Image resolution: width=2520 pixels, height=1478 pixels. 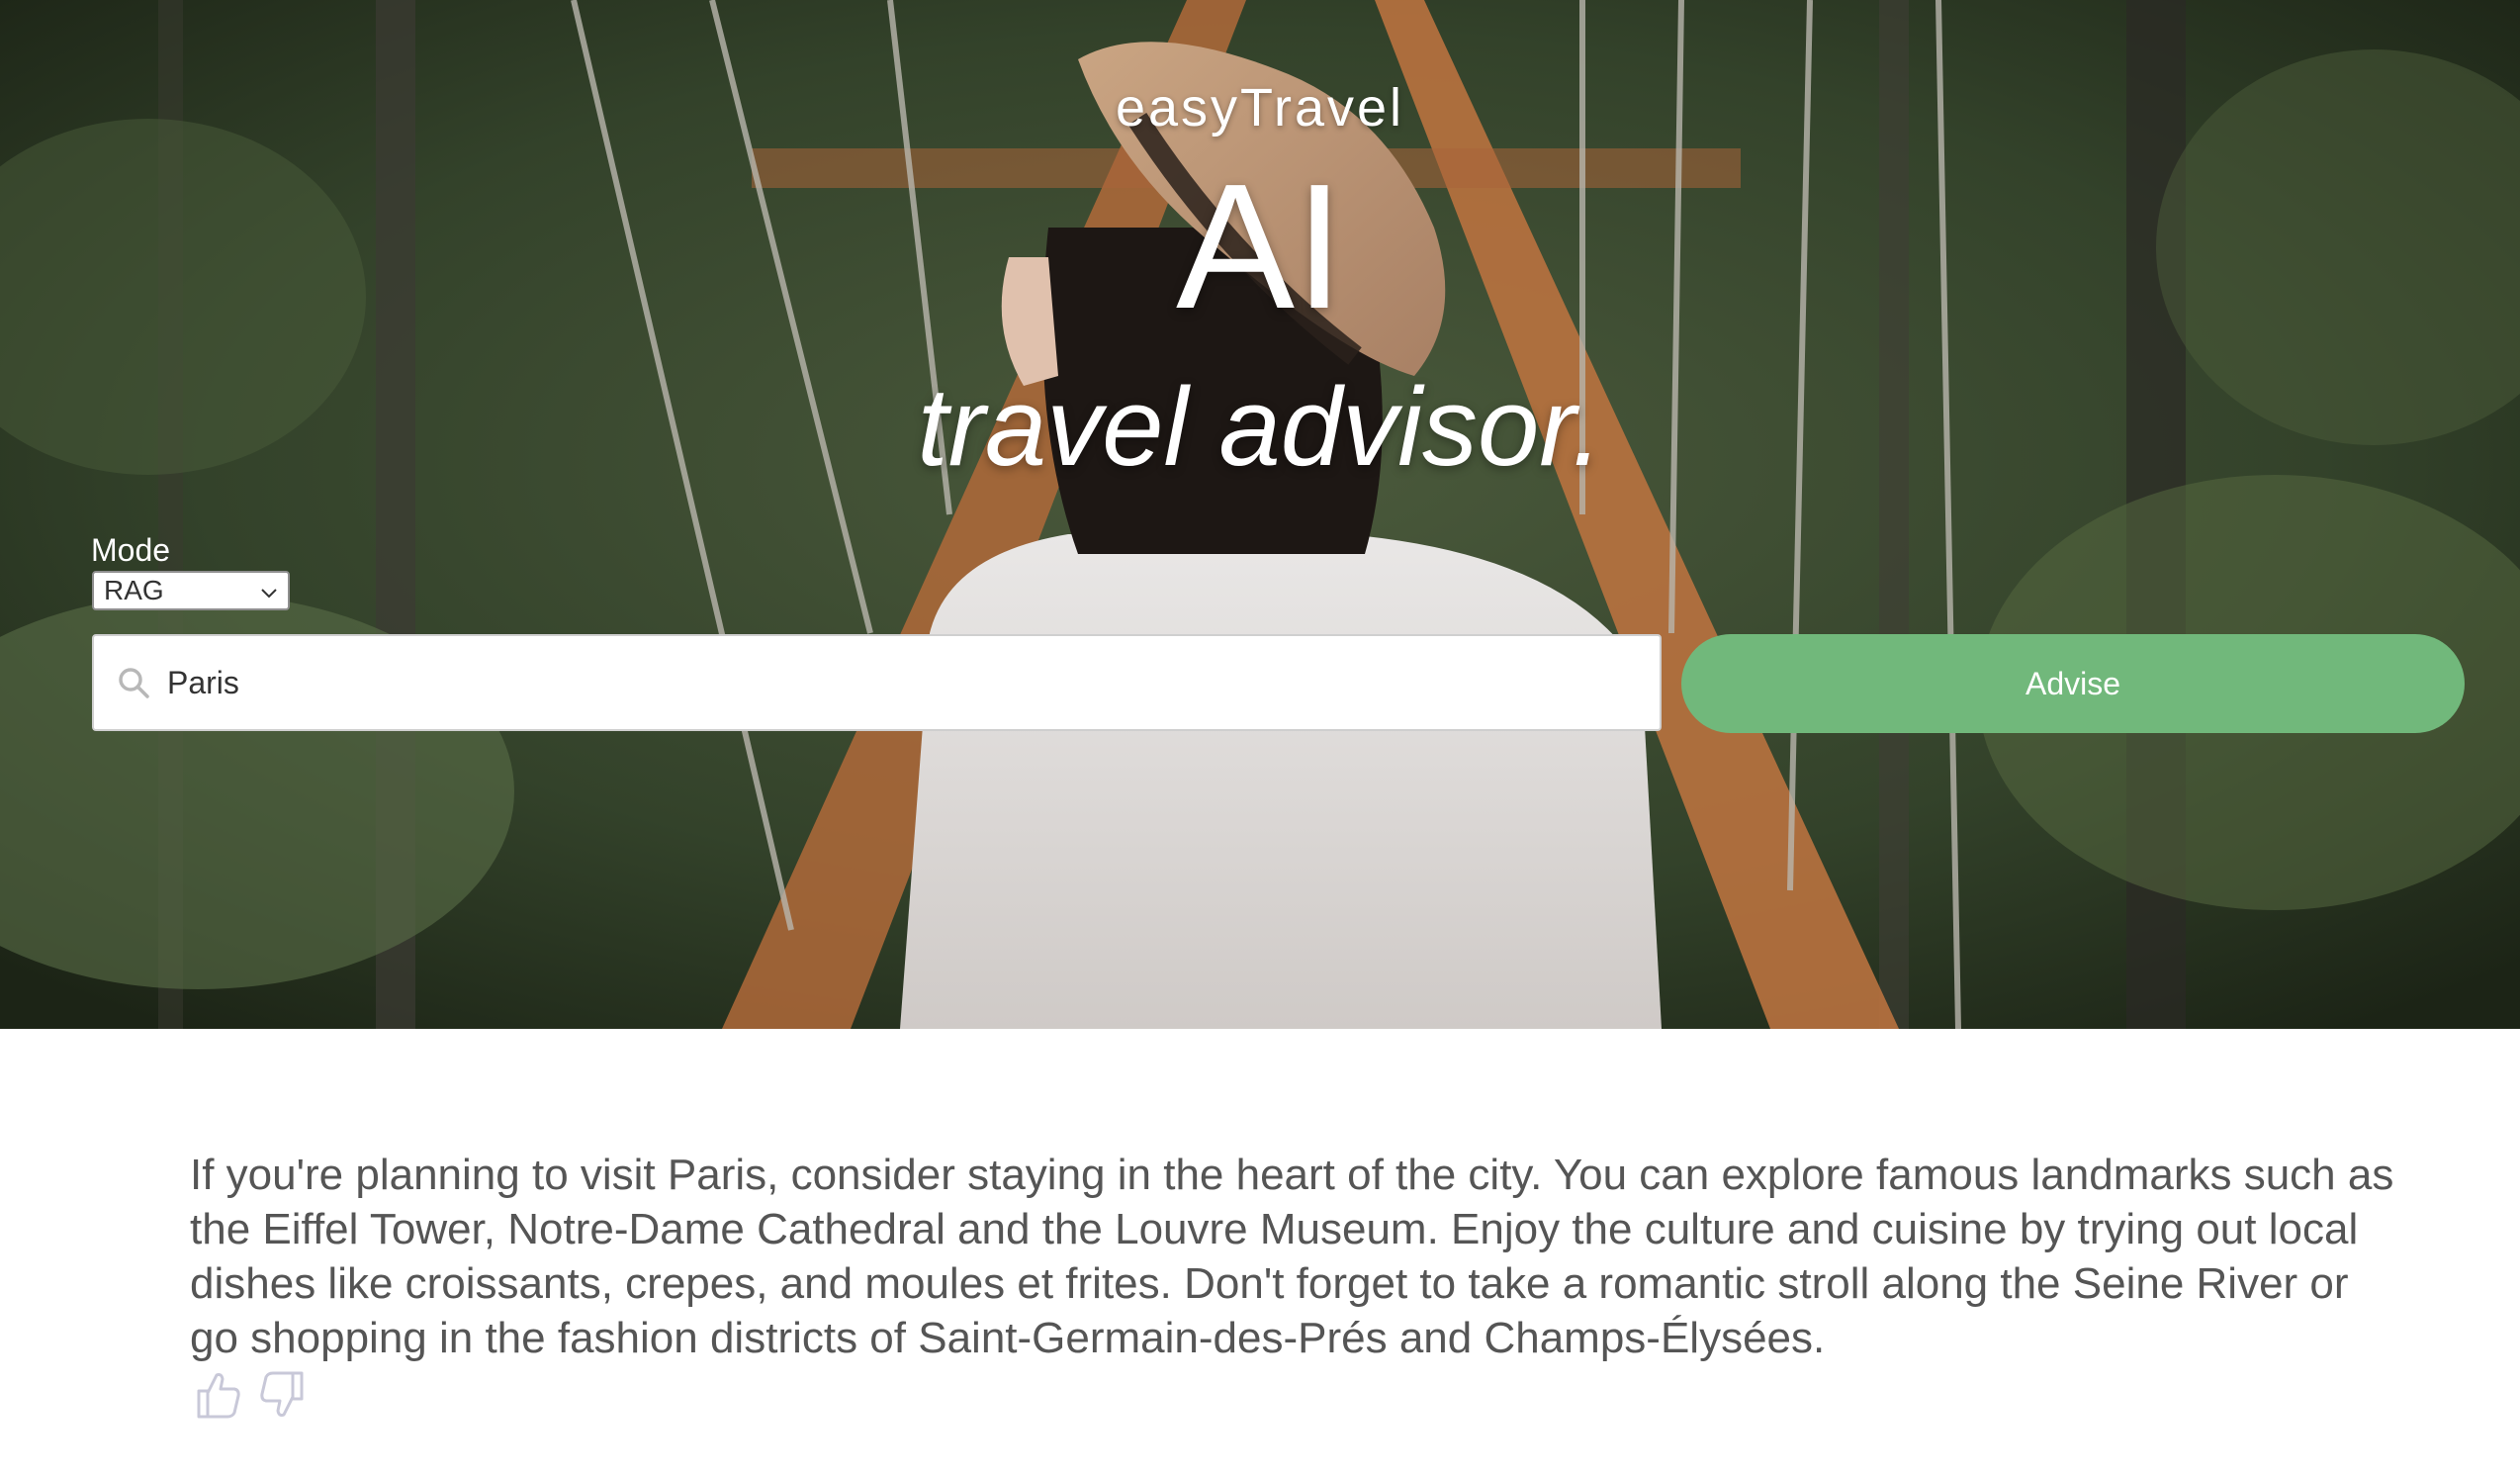 What do you see at coordinates (191, 590) in the screenshot?
I see `mode-select: RAG` at bounding box center [191, 590].